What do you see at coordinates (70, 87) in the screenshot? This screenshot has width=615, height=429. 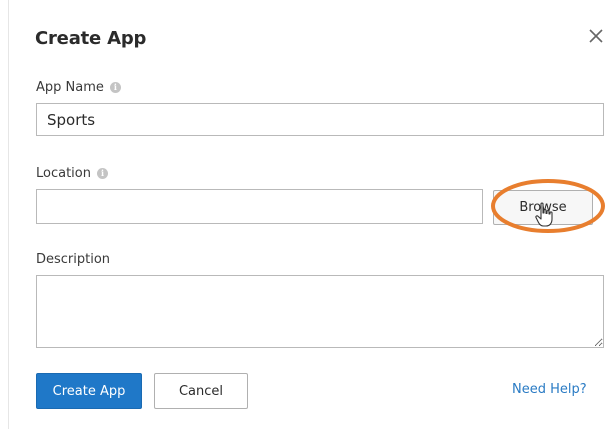 I see `app-name-label: App Name` at bounding box center [70, 87].